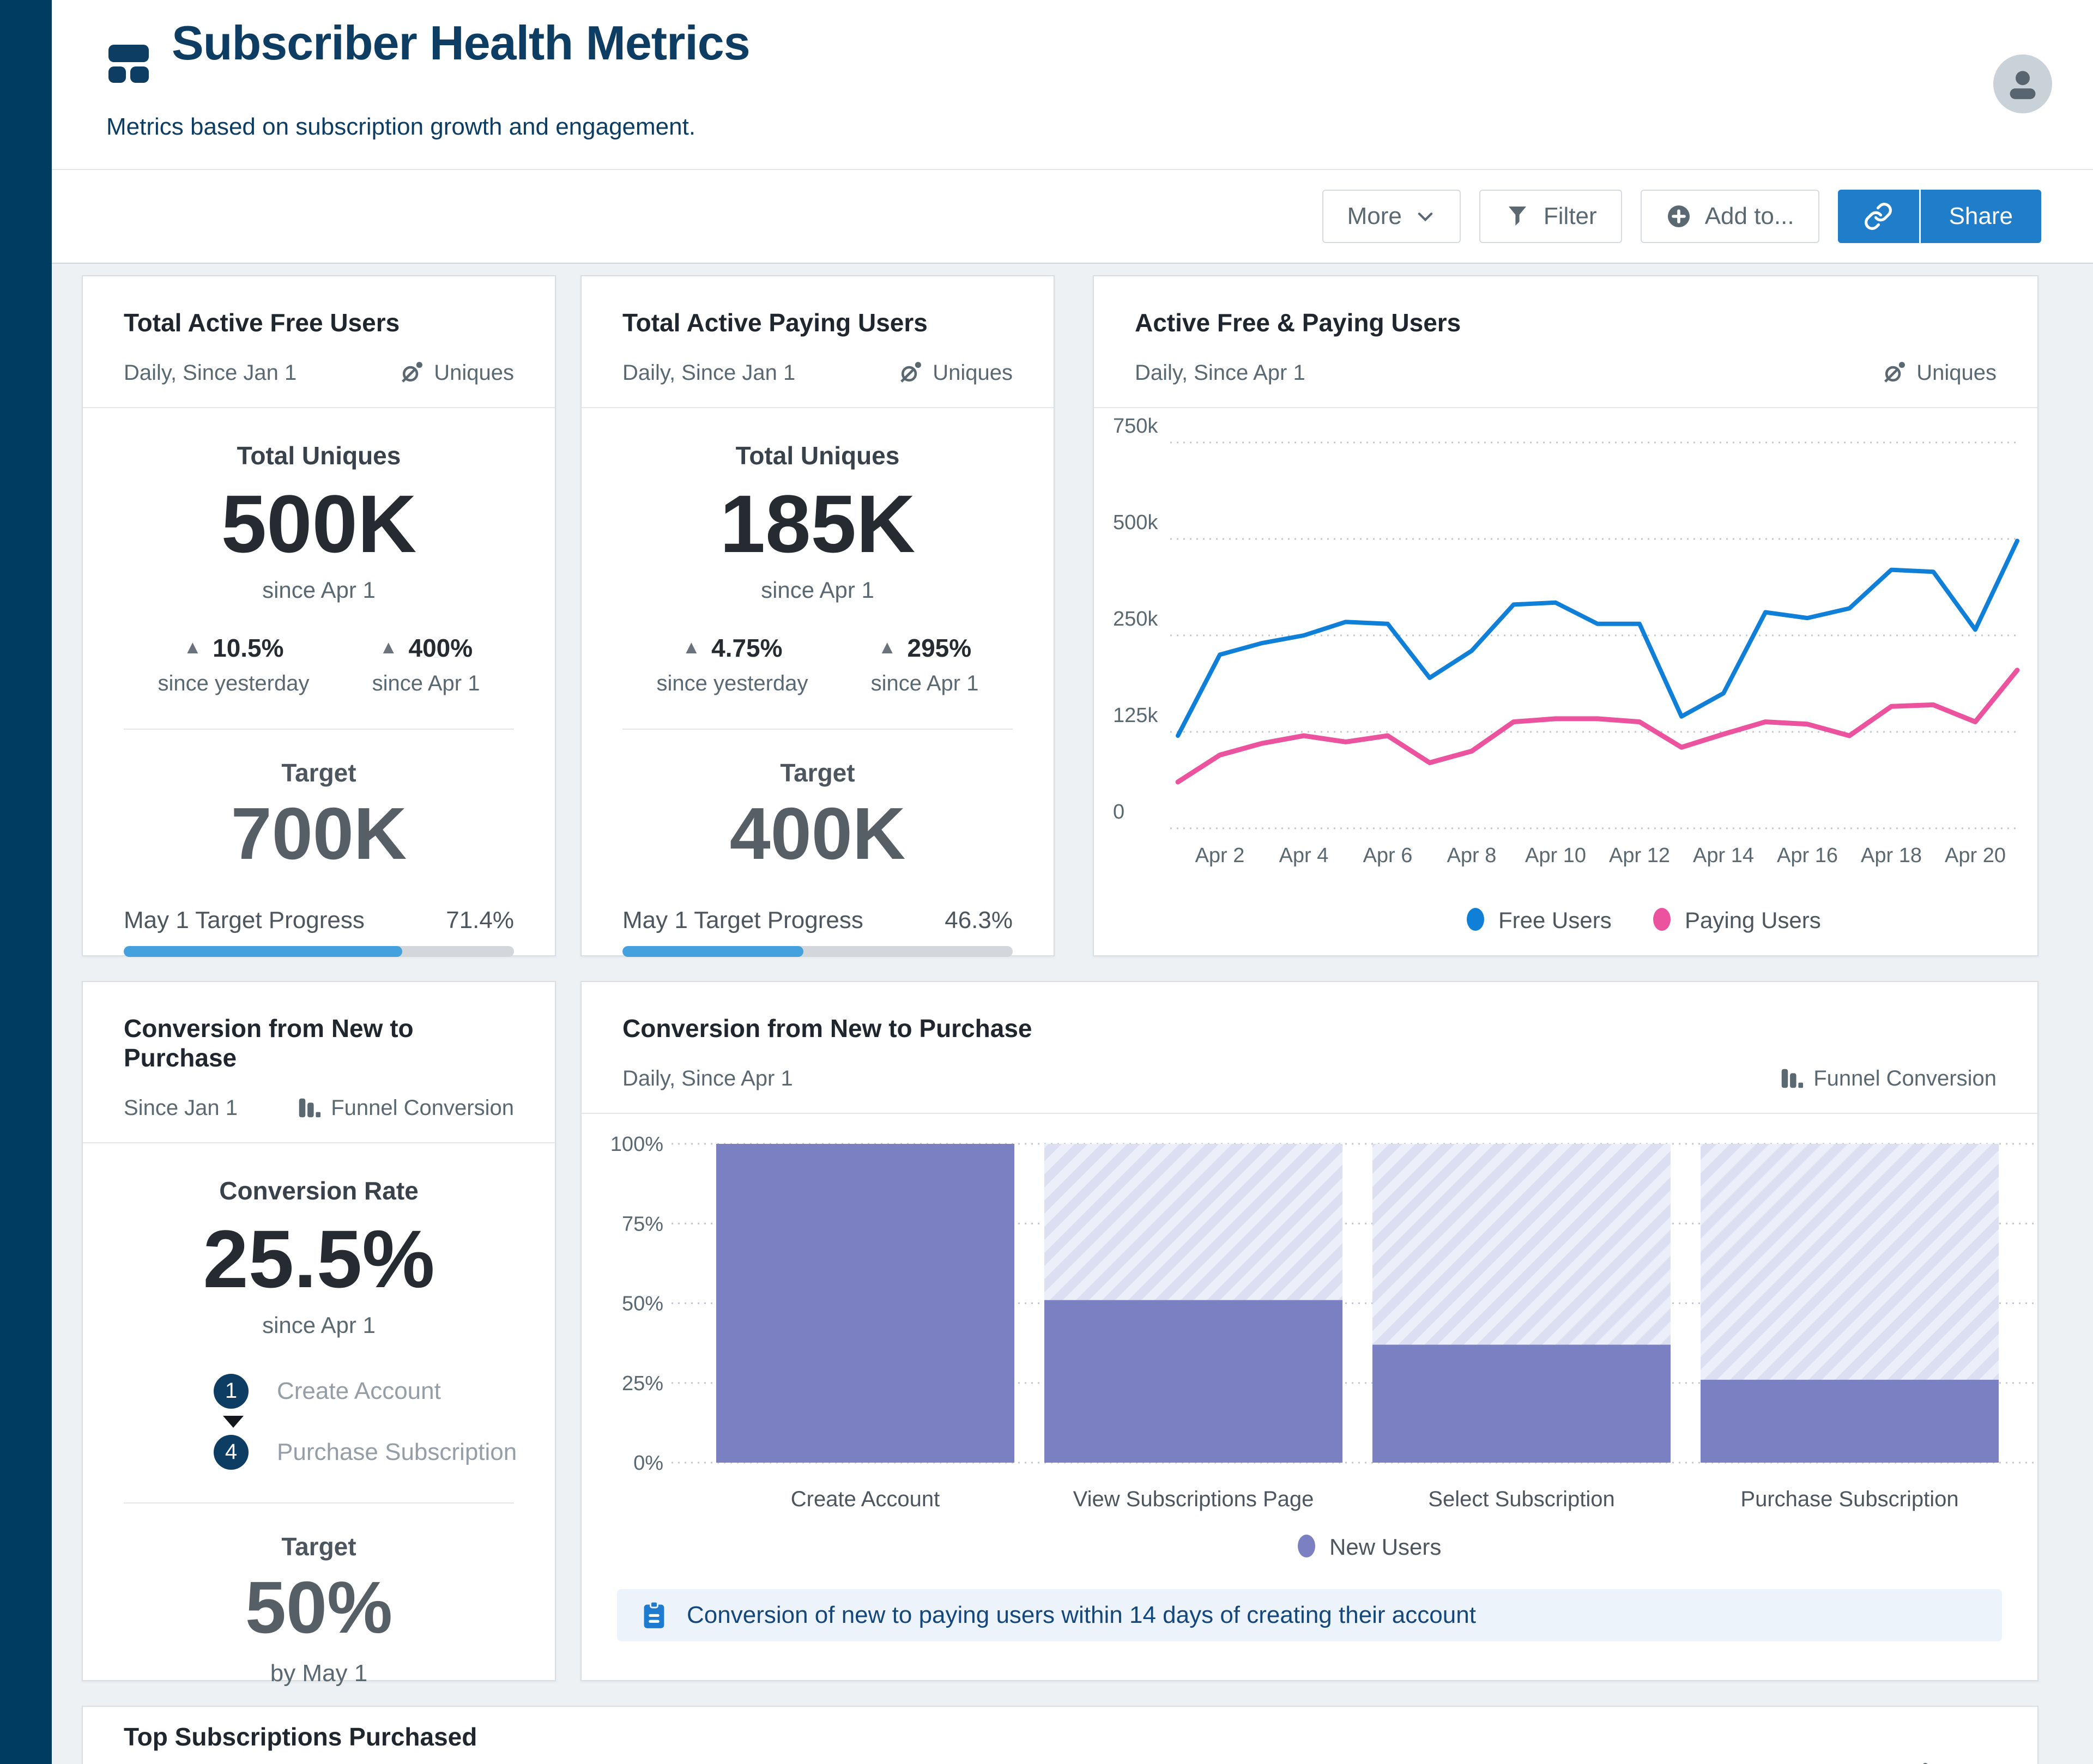  Describe the element at coordinates (1879, 217) in the screenshot. I see `copy-link-button` at that location.